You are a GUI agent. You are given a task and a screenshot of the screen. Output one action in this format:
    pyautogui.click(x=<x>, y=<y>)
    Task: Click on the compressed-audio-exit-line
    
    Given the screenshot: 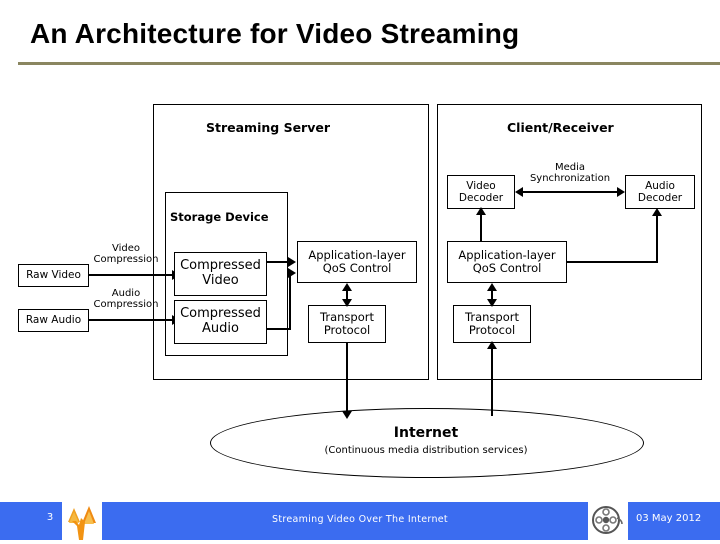 What is the action you would take?
    pyautogui.click(x=279, y=329)
    